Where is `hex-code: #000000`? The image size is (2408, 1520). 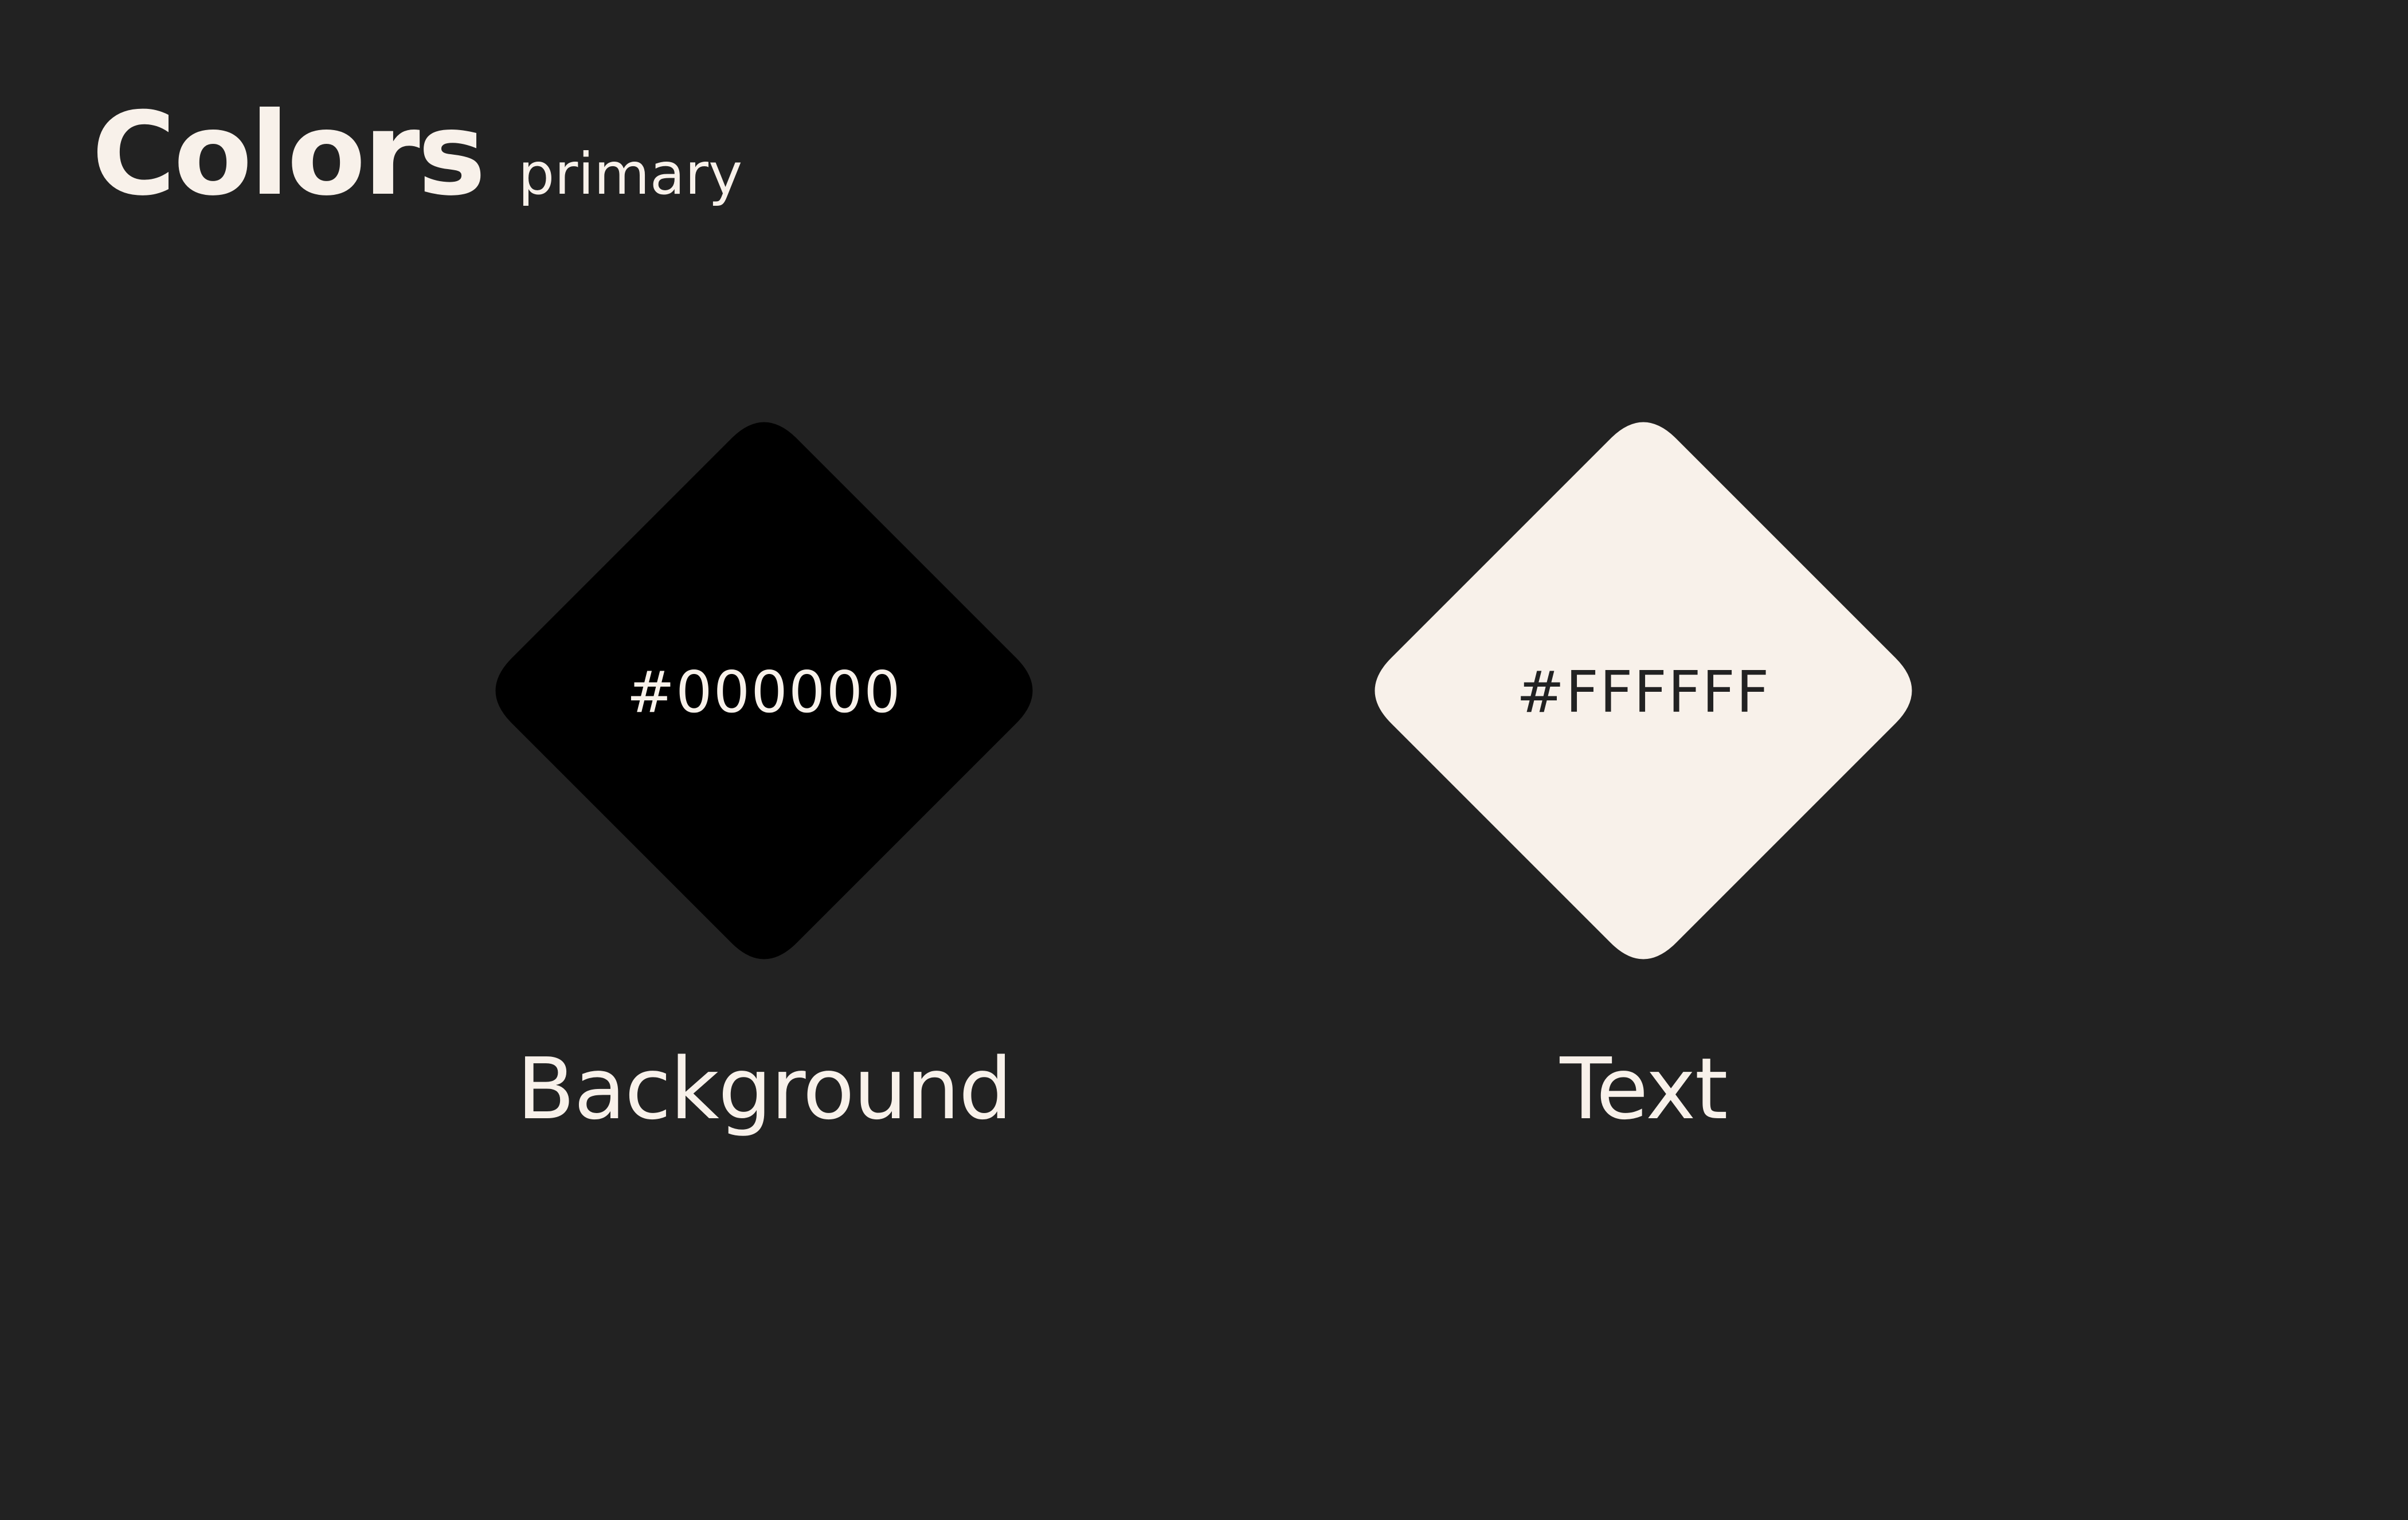 hex-code: #000000 is located at coordinates (764, 692).